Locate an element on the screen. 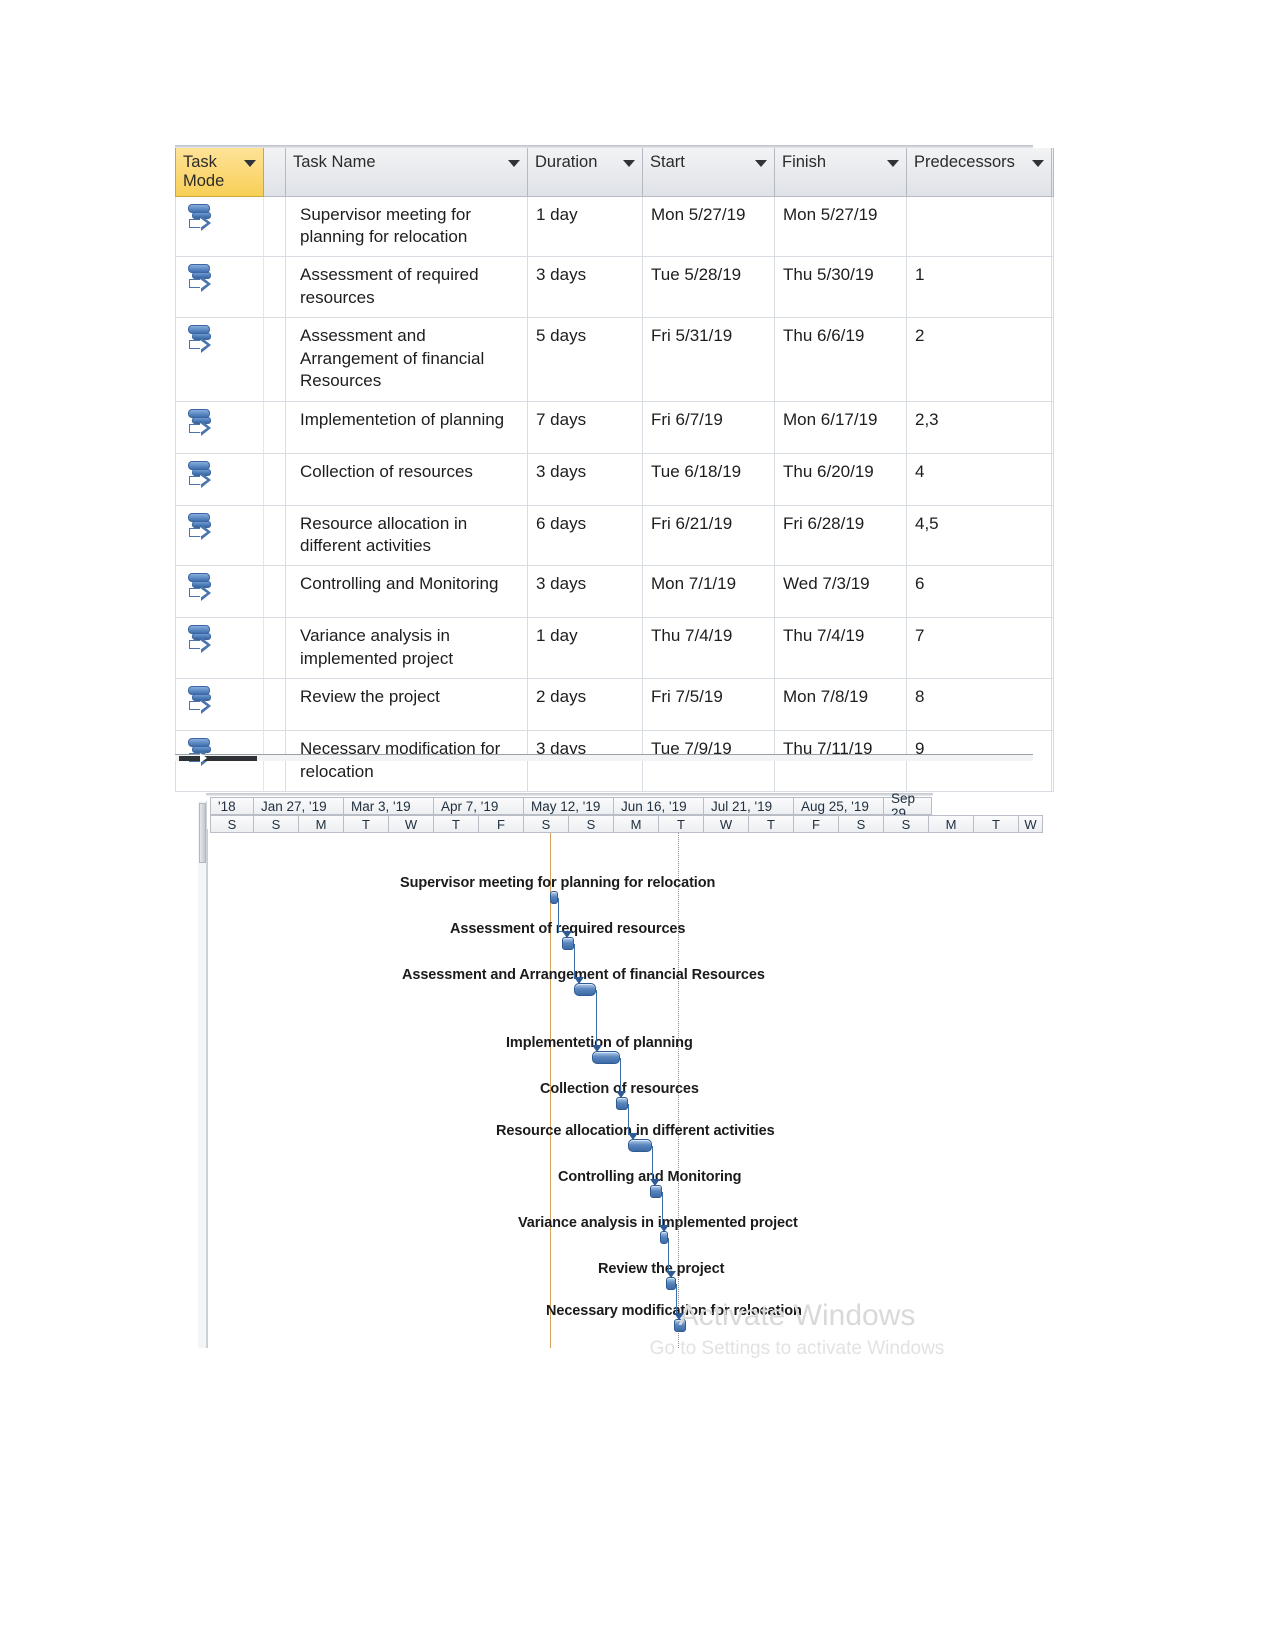 This screenshot has height=1651, width=1275. start-cell: Tue 7/9/19 is located at coordinates (708, 761).